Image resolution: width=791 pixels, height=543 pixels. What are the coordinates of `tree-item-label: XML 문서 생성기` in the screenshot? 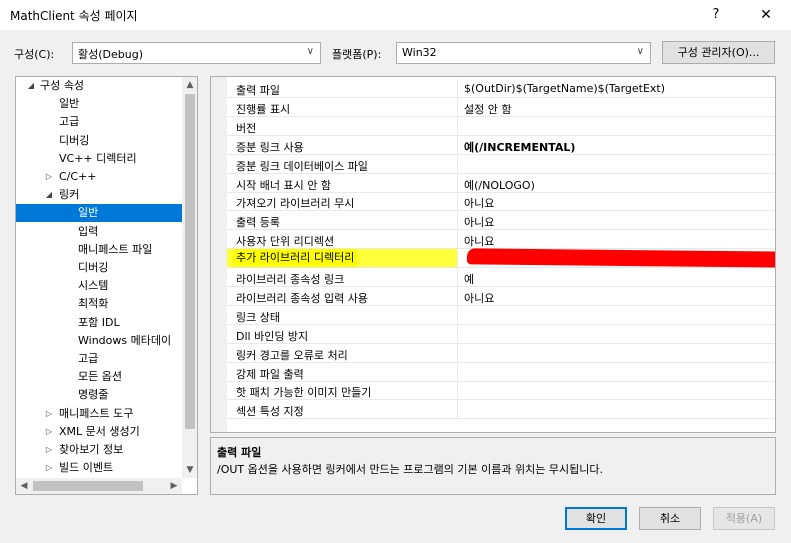 It's located at (99, 431).